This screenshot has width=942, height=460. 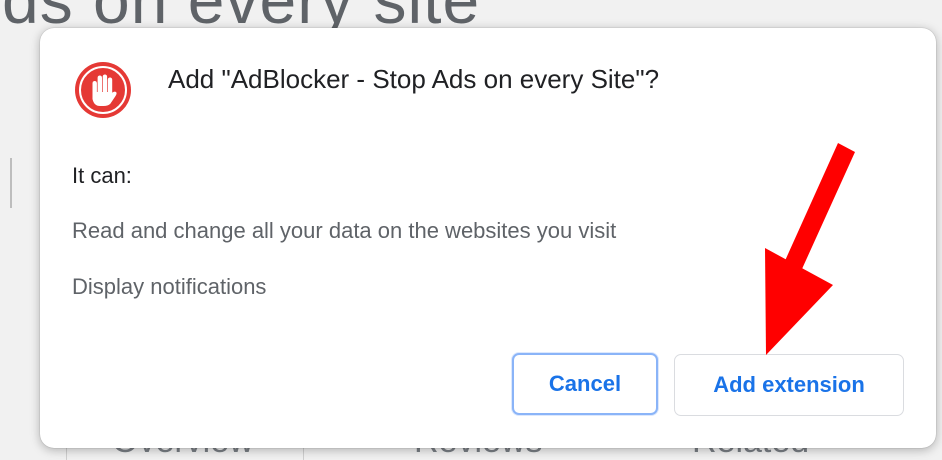 I want to click on background-divider, so click(x=11, y=183).